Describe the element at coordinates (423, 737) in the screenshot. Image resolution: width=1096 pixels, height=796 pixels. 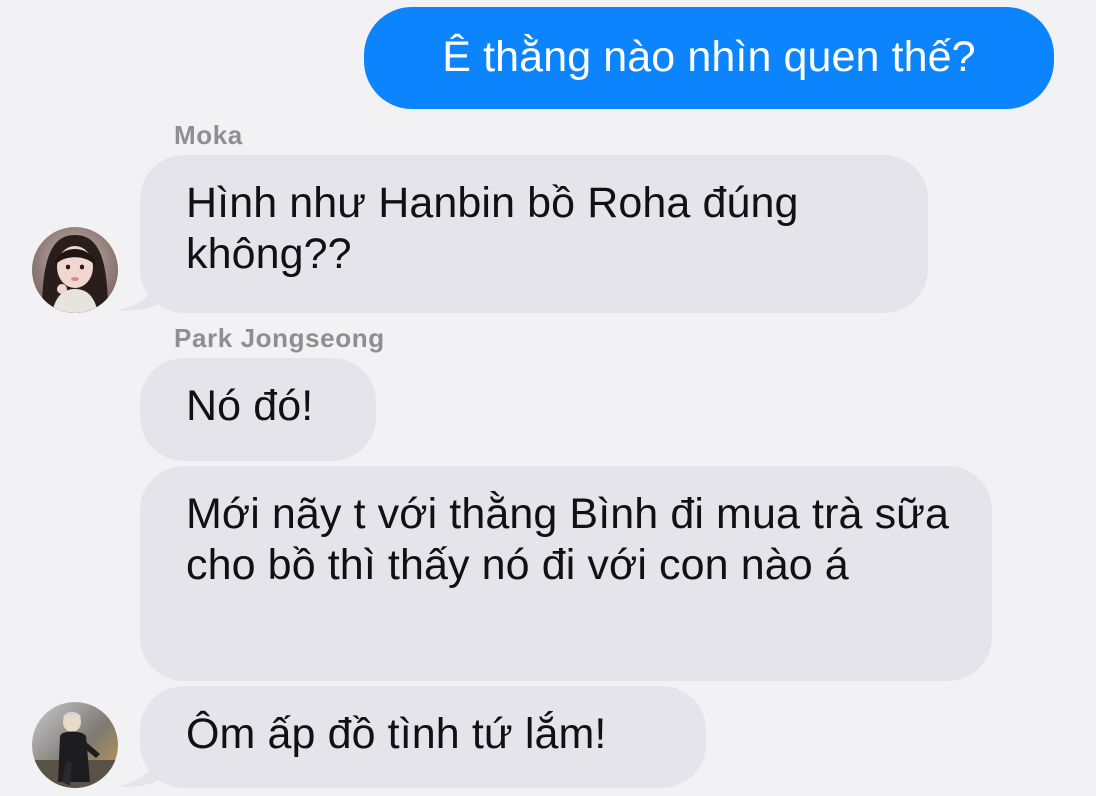
I see `incoming-message-bubble: Ôm ấp đồ tình tứ lắm!` at that location.